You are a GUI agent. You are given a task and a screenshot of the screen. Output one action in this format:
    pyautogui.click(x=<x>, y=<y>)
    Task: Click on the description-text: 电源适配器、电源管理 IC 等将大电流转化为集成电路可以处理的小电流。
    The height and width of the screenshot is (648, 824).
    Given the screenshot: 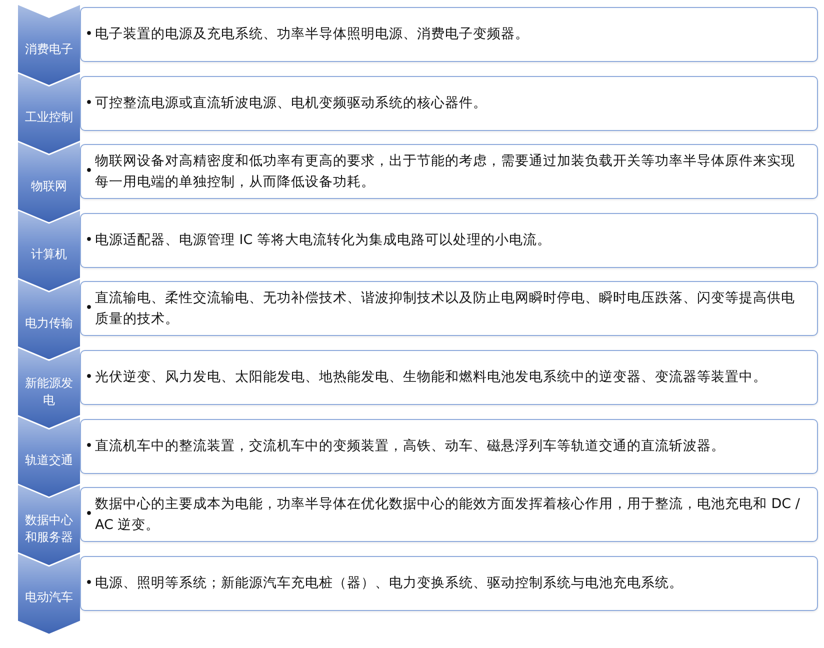 What is the action you would take?
    pyautogui.click(x=323, y=240)
    